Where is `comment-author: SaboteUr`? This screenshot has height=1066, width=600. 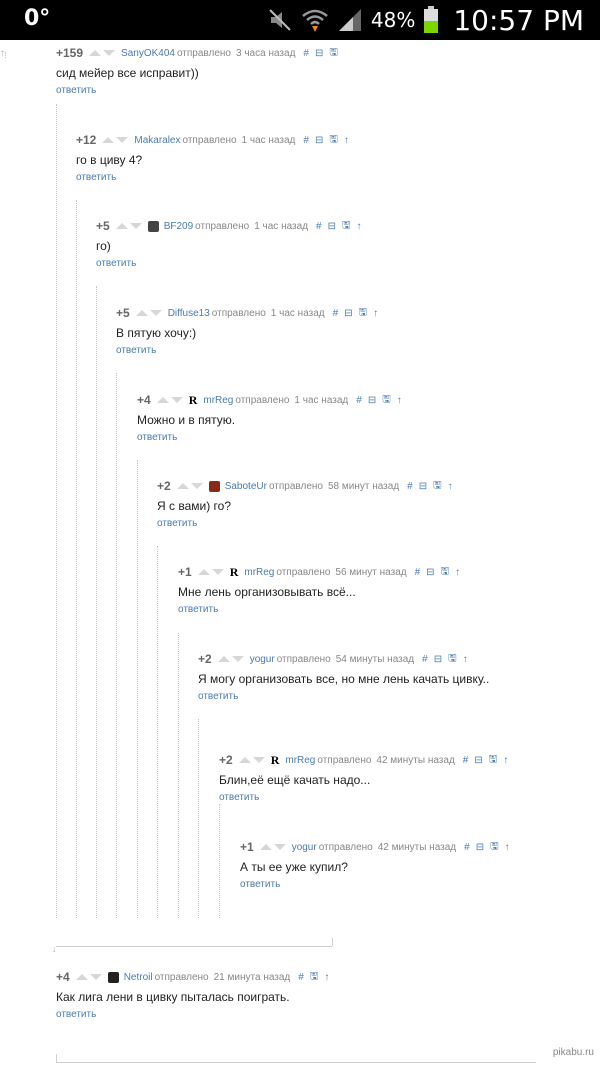 comment-author: SaboteUr is located at coordinates (246, 486).